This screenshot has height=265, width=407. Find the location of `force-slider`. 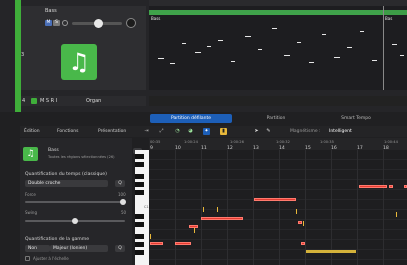

force-slider is located at coordinates (75, 202).